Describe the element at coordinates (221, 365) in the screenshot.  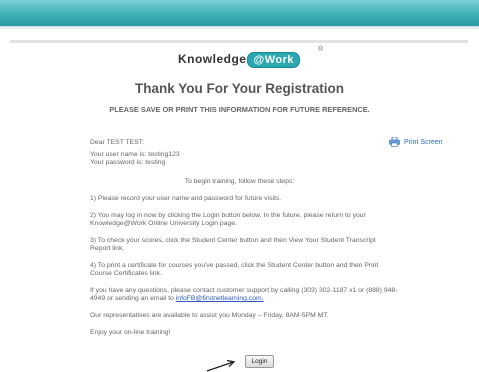
I see `arrow-pointer-icon` at that location.